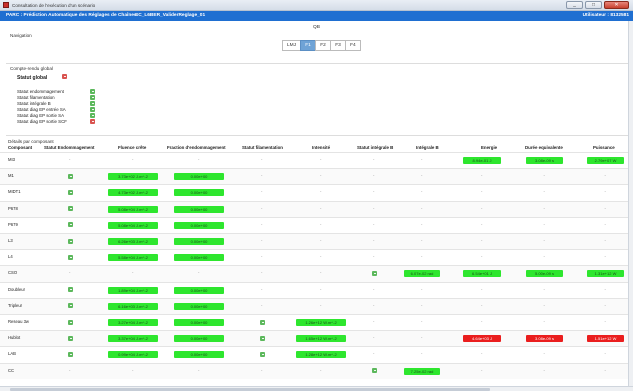 Image resolution: width=633 pixels, height=391 pixels. What do you see at coordinates (321, 355) in the screenshot?
I see `intensite-value: 1.28e+12 W.m^-2` at bounding box center [321, 355].